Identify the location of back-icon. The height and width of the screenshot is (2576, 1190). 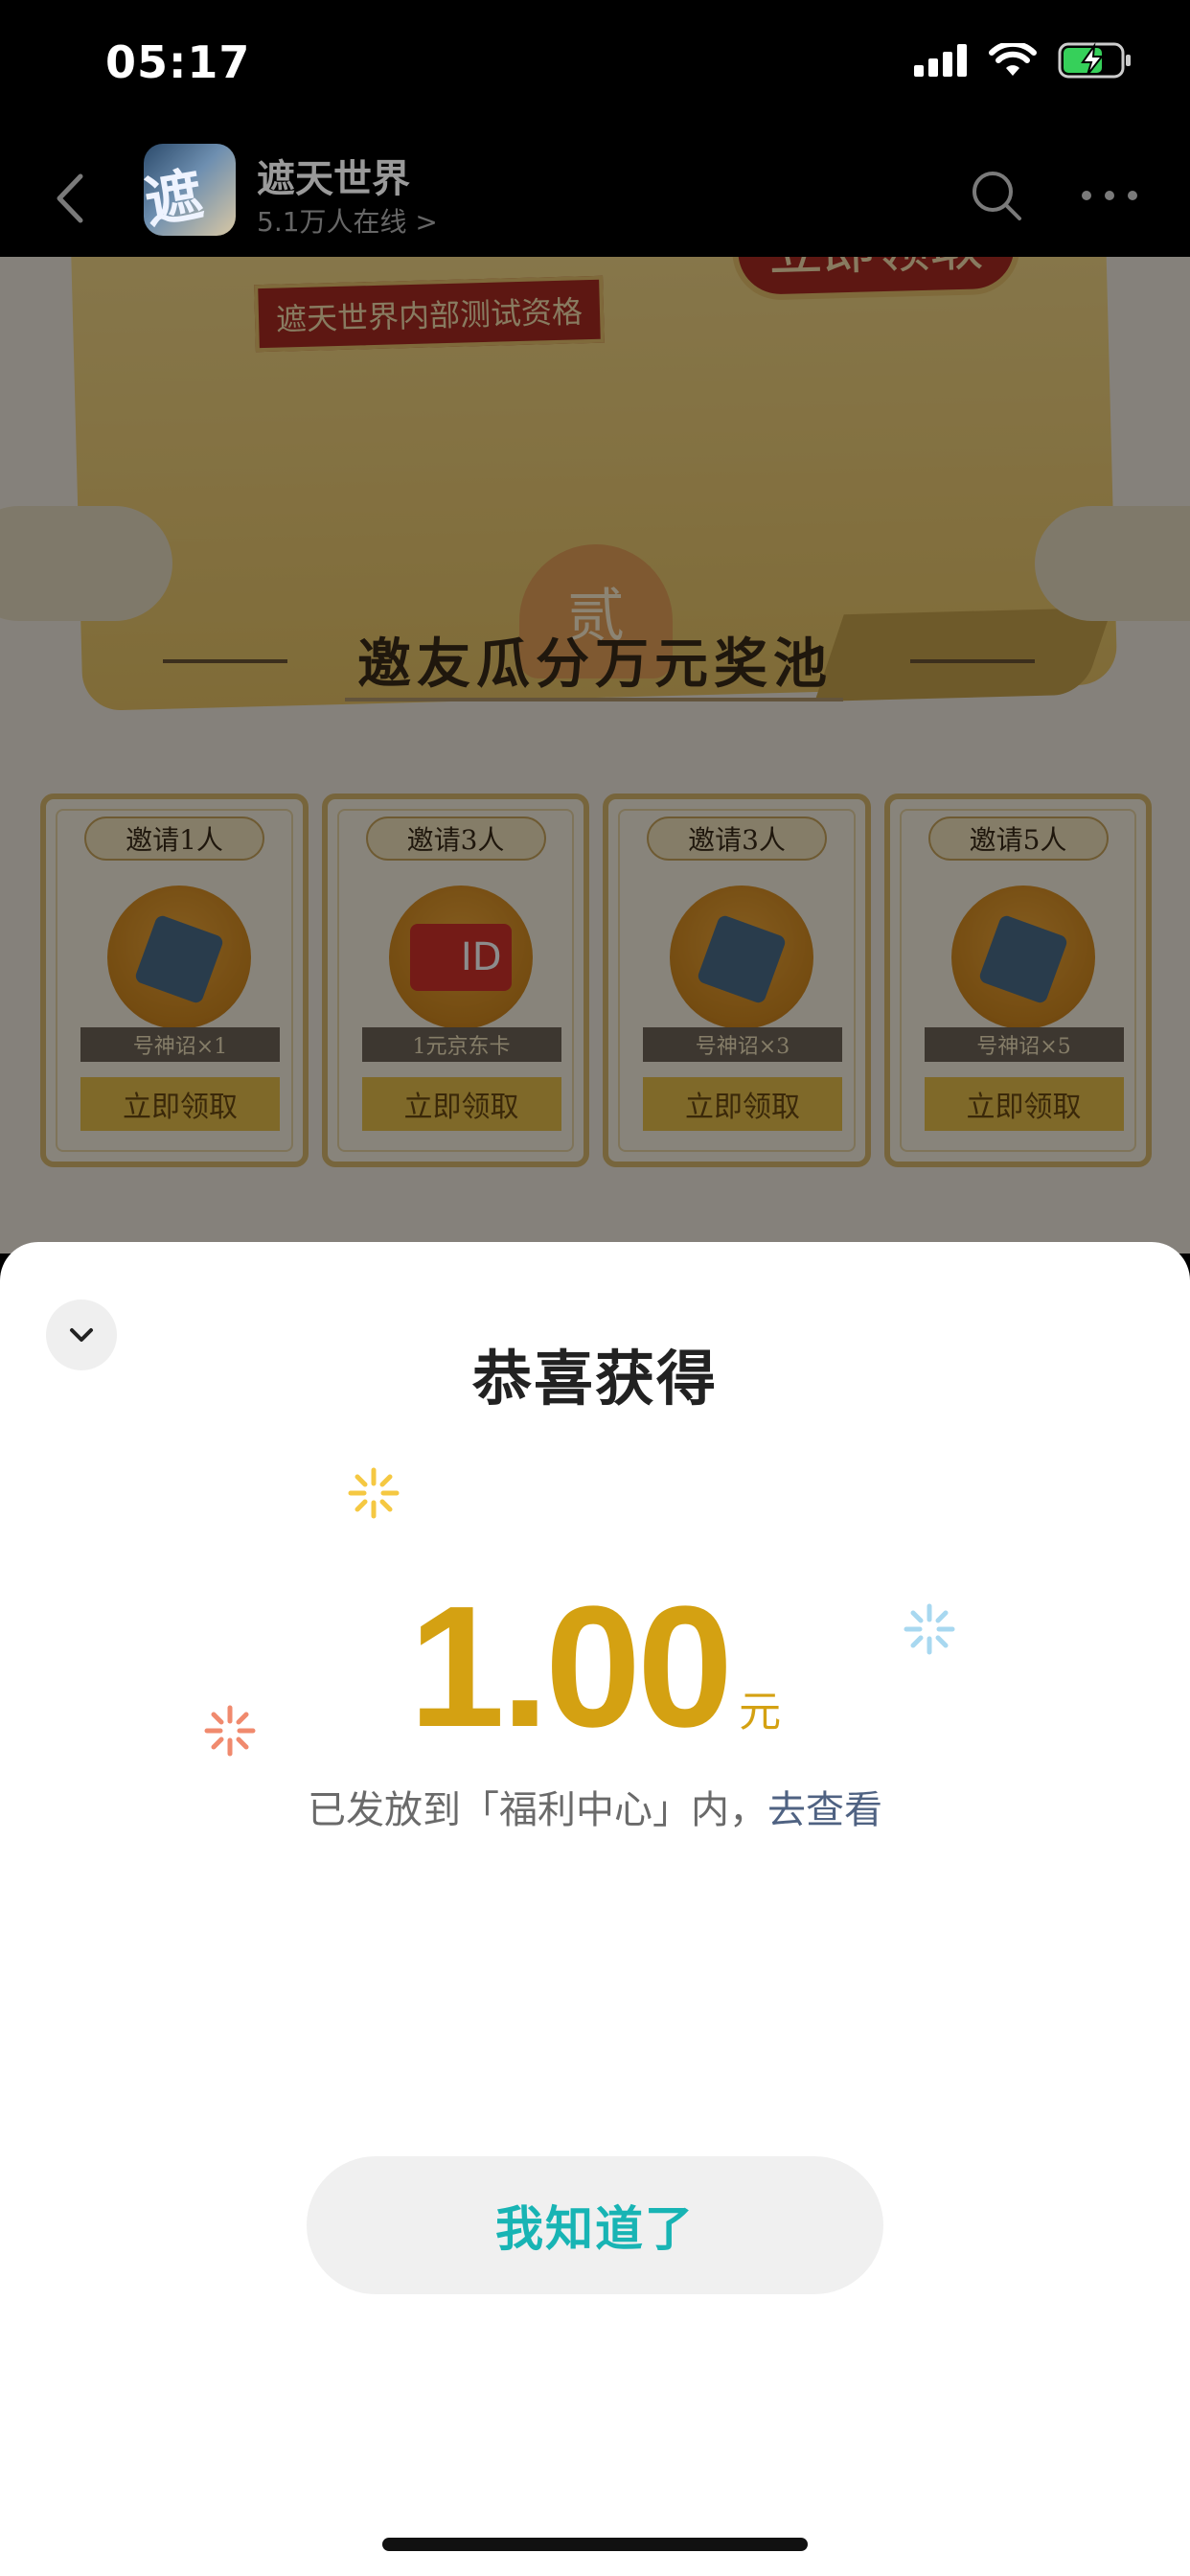
(72, 198).